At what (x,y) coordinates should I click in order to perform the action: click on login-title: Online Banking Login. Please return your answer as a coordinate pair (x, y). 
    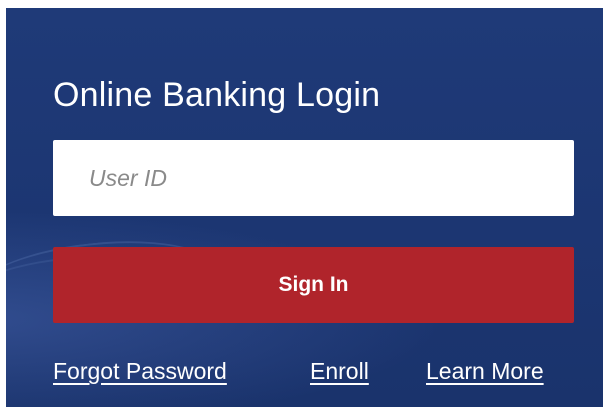
    Looking at the image, I should click on (217, 95).